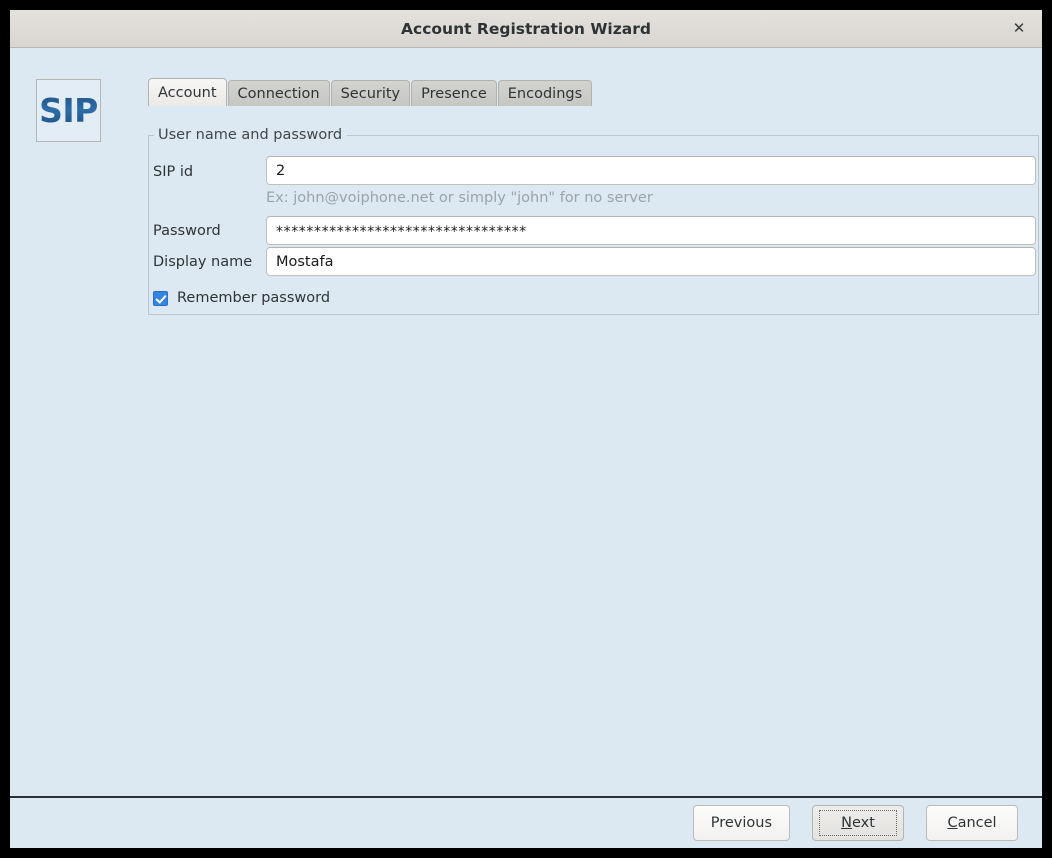 The width and height of the screenshot is (1052, 858). What do you see at coordinates (203, 262) in the screenshot?
I see `display-name-label: Display name` at bounding box center [203, 262].